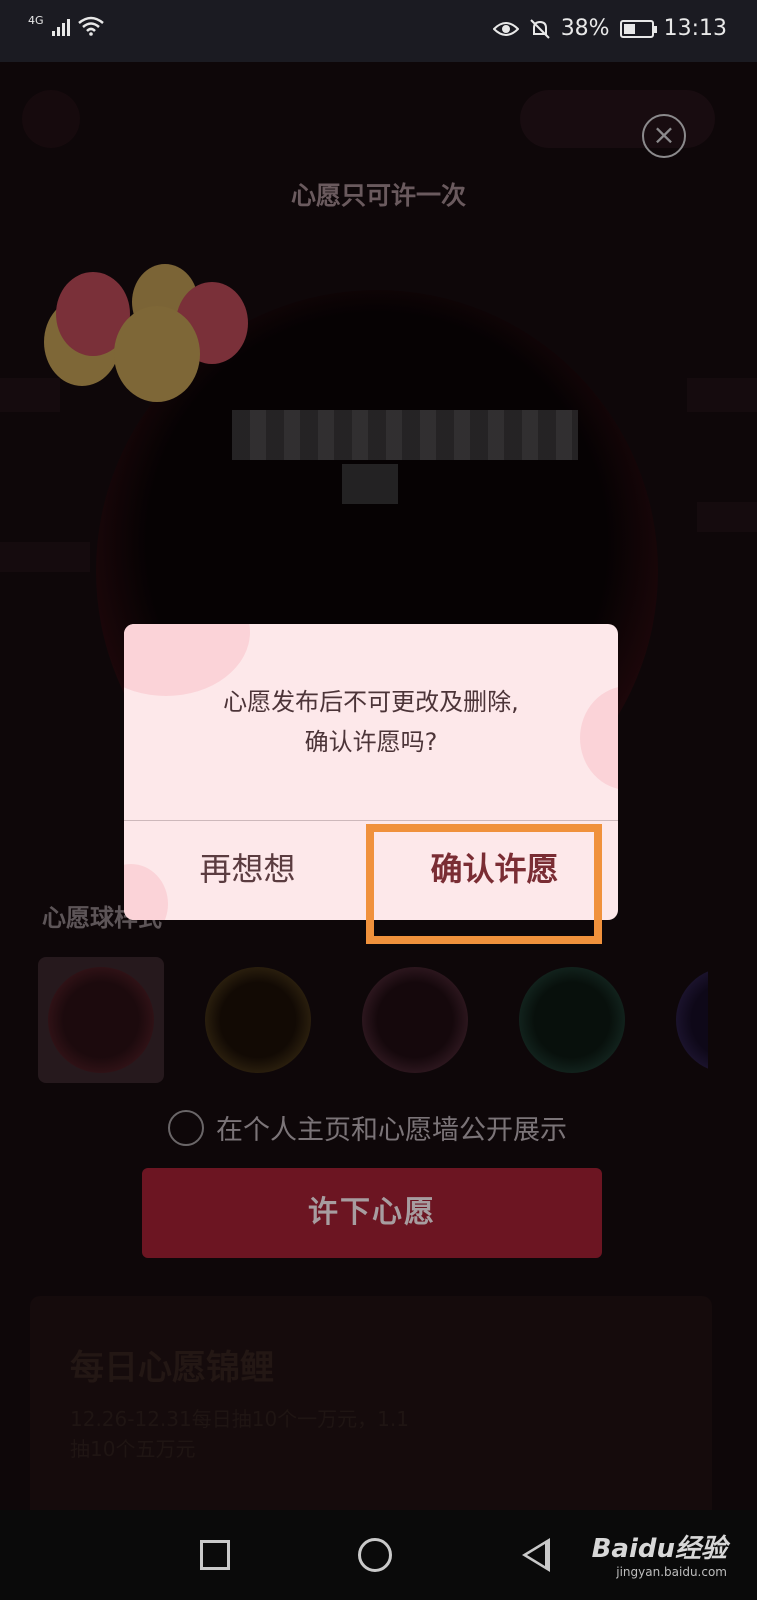 The height and width of the screenshot is (1600, 757). What do you see at coordinates (638, 28) in the screenshot?
I see `battery-icon` at bounding box center [638, 28].